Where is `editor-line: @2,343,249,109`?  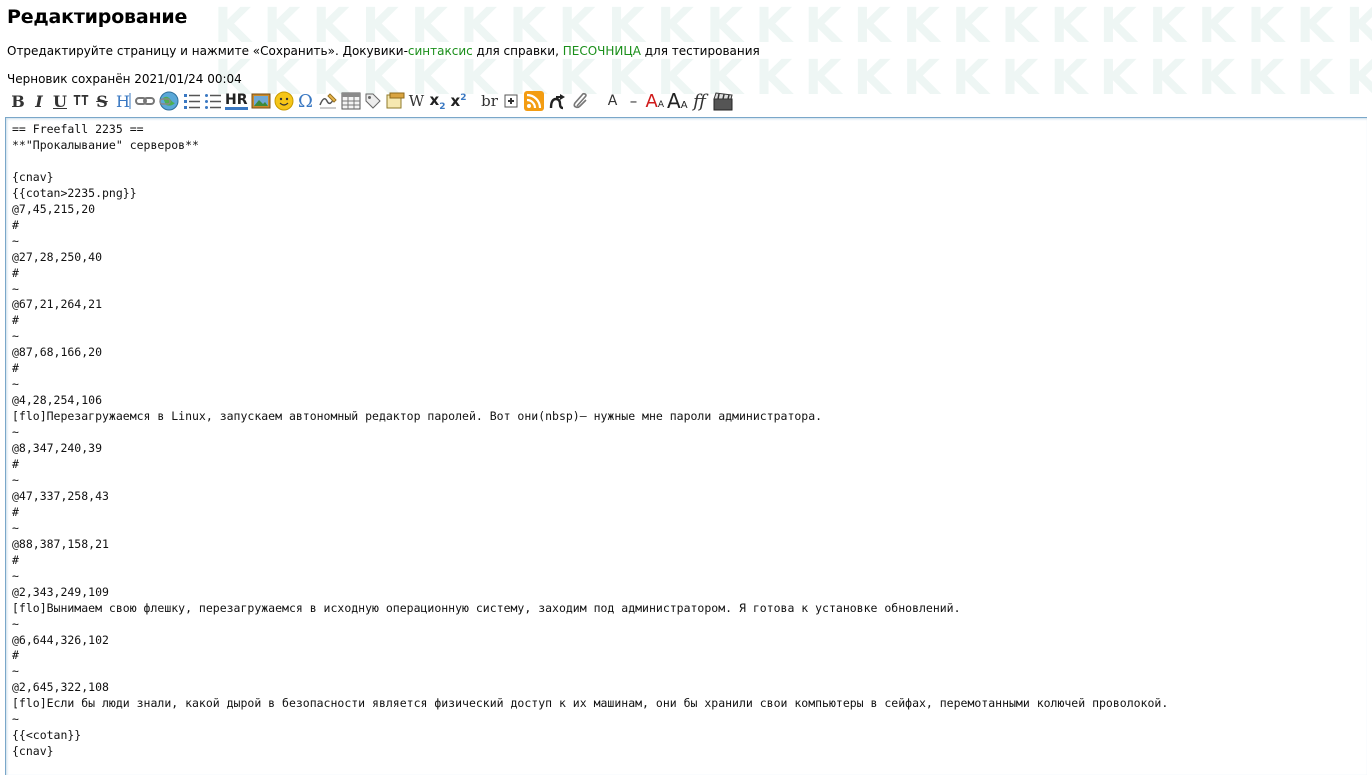
editor-line: @2,343,249,109 is located at coordinates (60, 591).